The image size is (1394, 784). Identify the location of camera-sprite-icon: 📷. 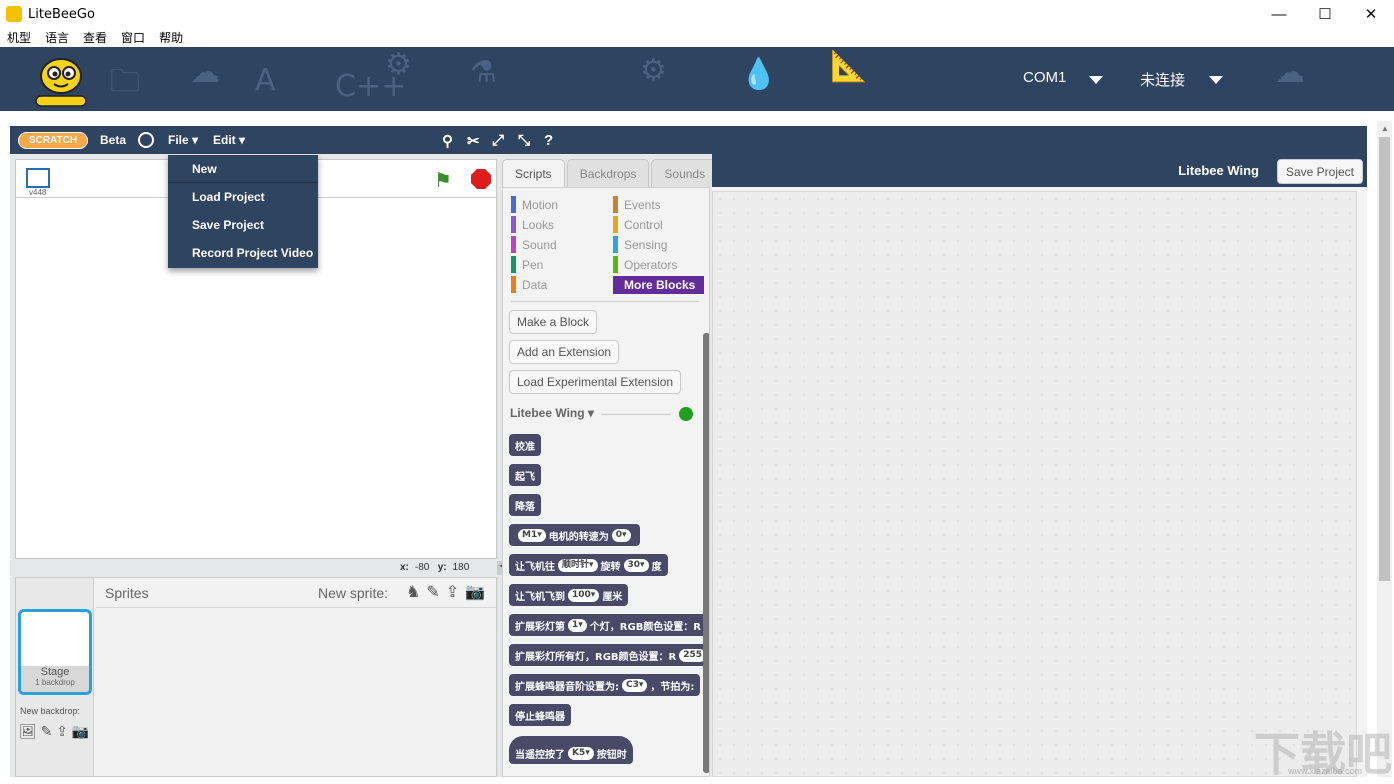
(478, 592).